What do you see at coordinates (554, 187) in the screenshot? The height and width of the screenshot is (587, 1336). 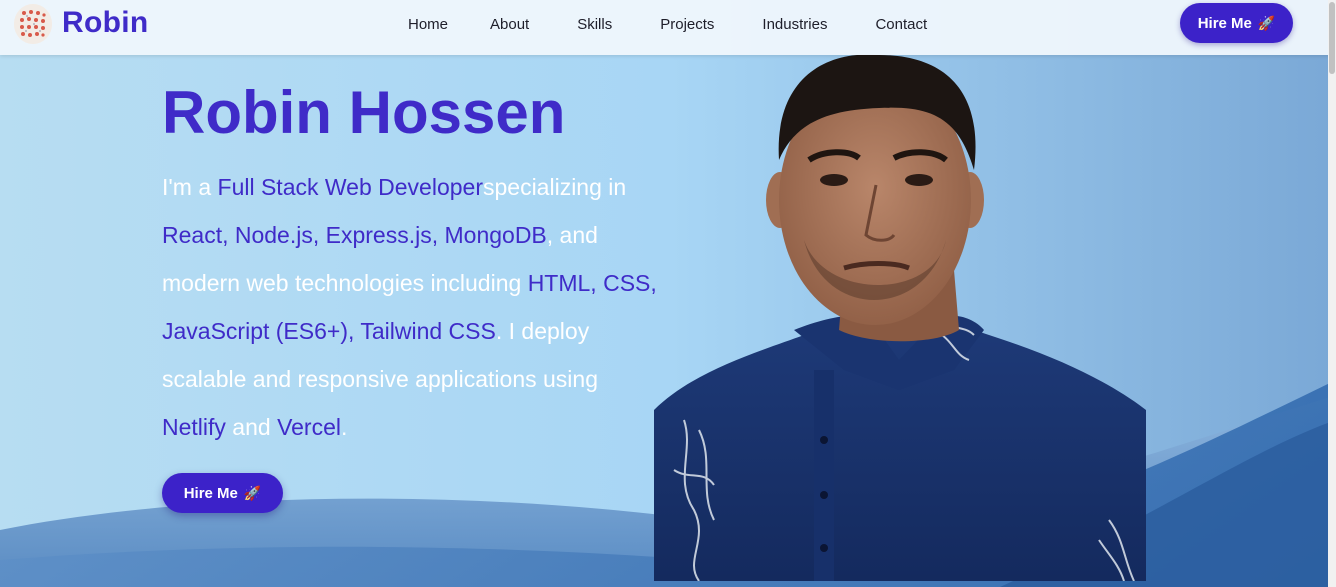 I see `intro-text: specializing in` at bounding box center [554, 187].